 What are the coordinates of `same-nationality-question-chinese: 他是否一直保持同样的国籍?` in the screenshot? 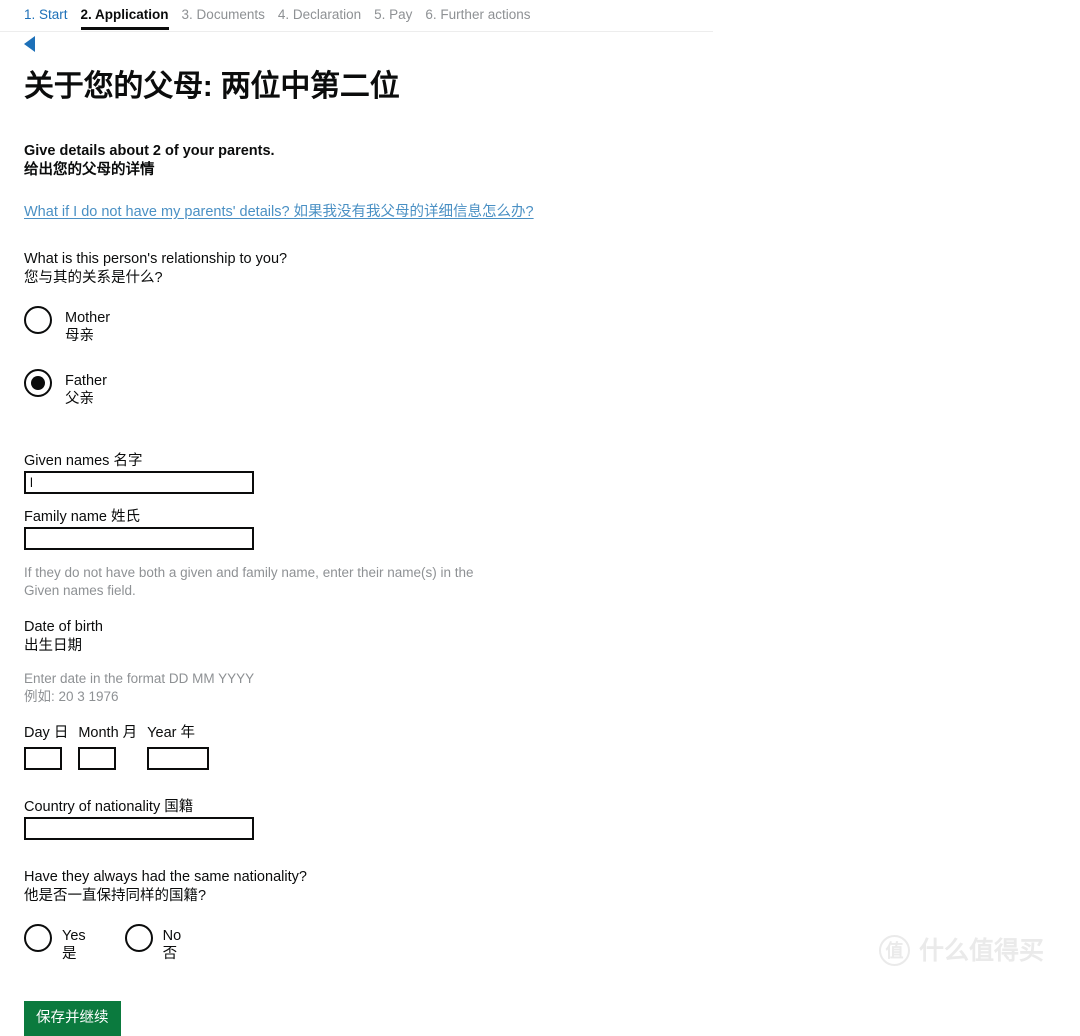 It's located at (115, 896).